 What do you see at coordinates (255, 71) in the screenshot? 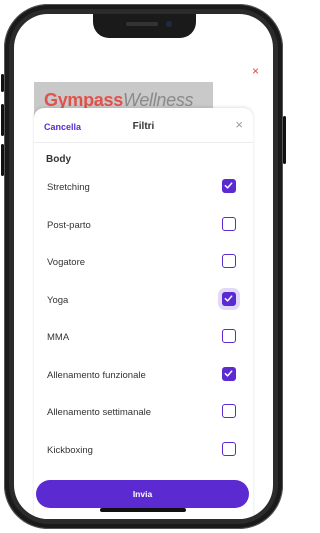
I see `background-close-icon: ×` at bounding box center [255, 71].